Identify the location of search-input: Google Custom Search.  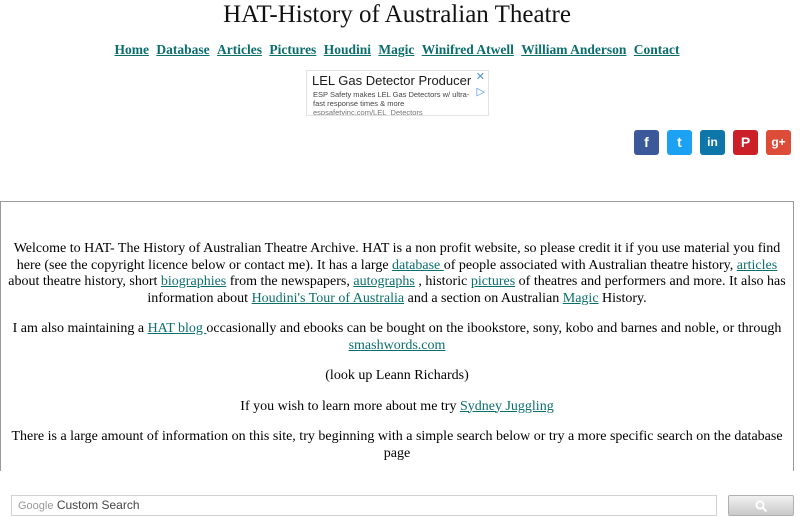
(364, 505).